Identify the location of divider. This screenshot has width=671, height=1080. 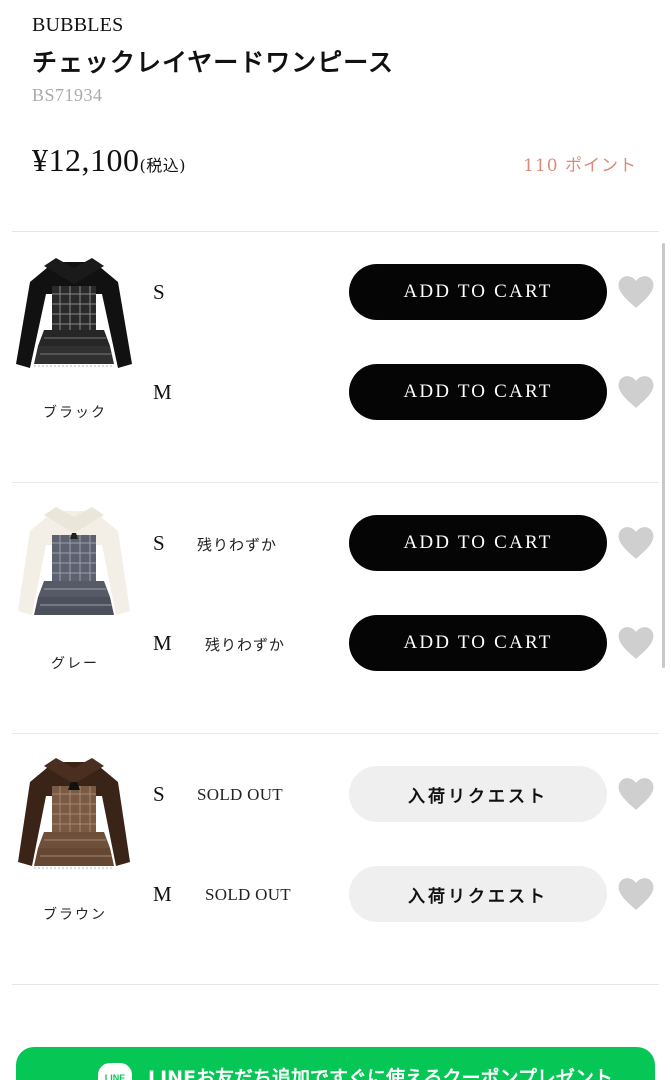
(335, 984).